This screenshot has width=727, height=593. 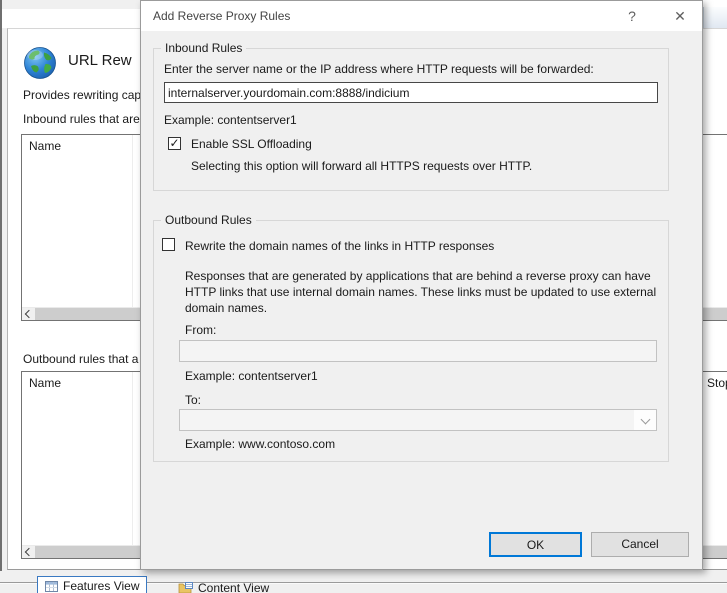 What do you see at coordinates (201, 330) in the screenshot?
I see `from-label: From:` at bounding box center [201, 330].